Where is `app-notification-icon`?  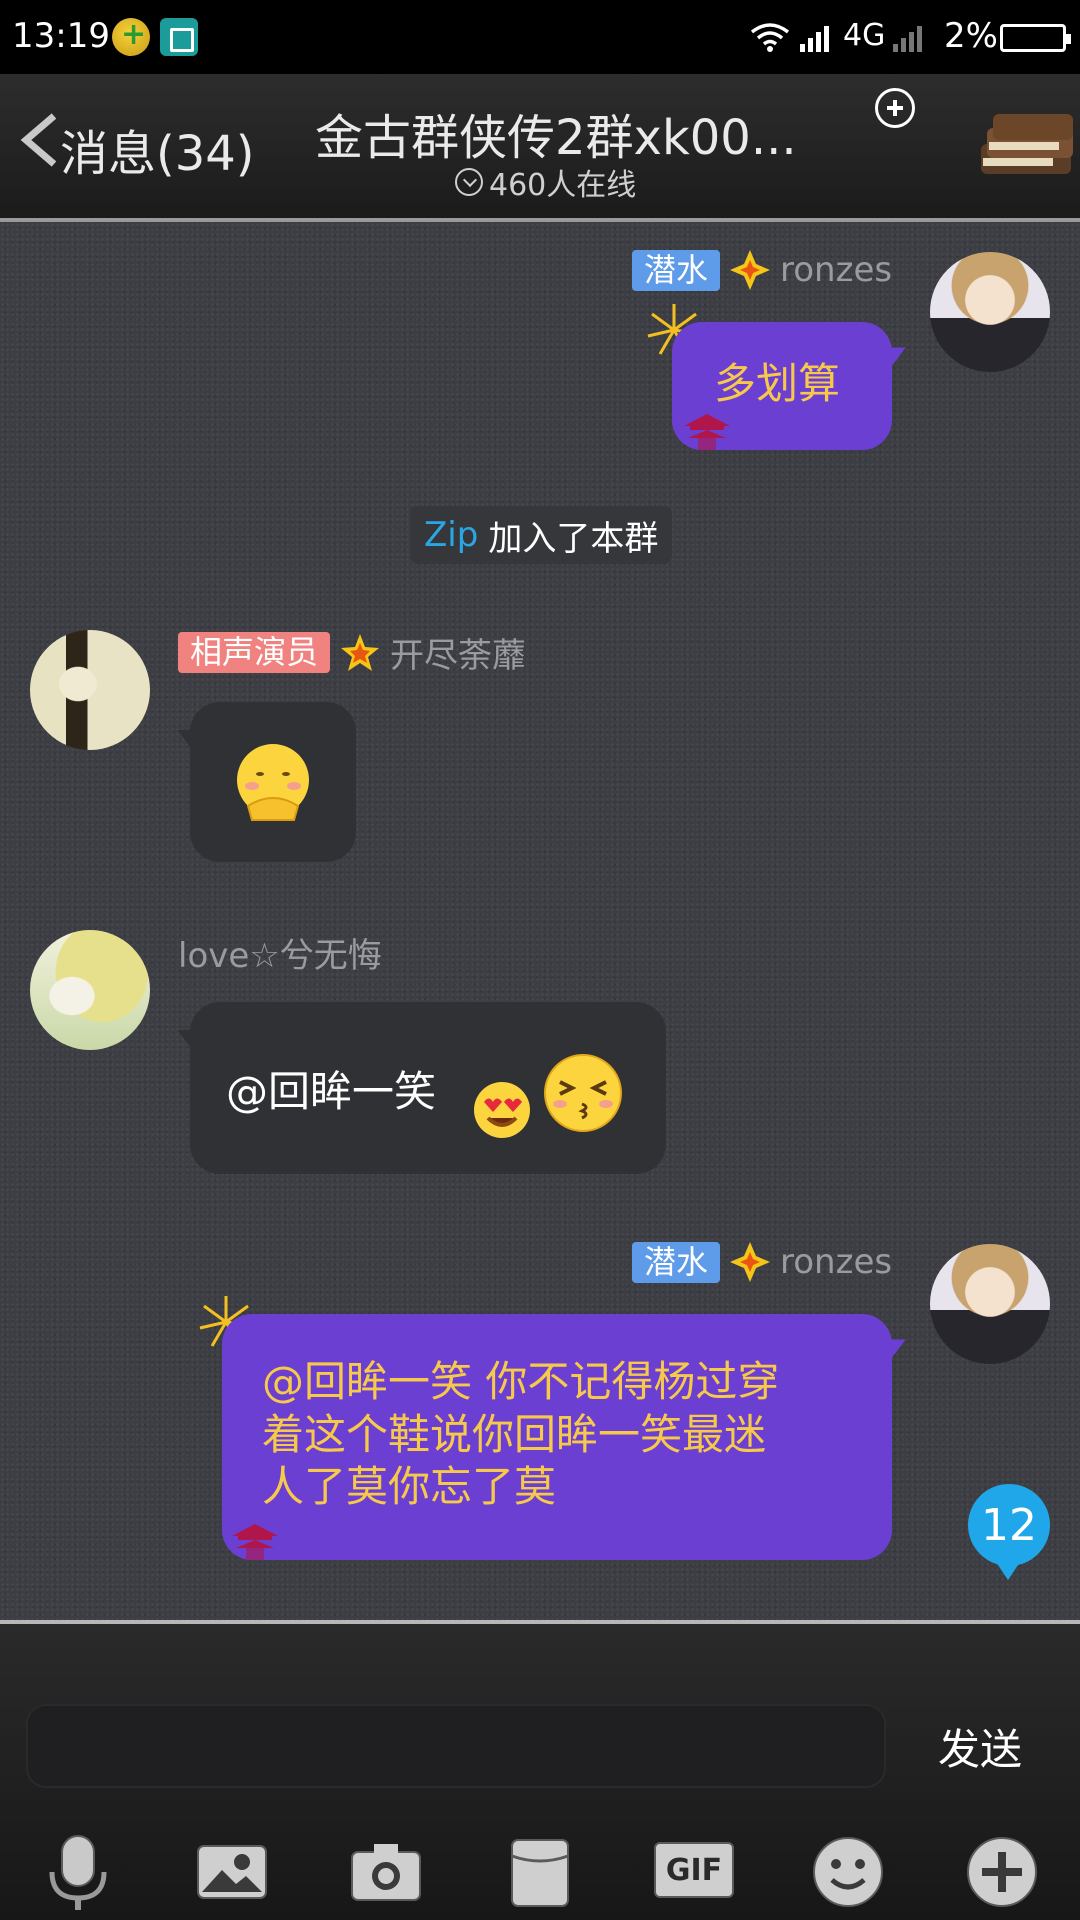
app-notification-icon is located at coordinates (131, 36).